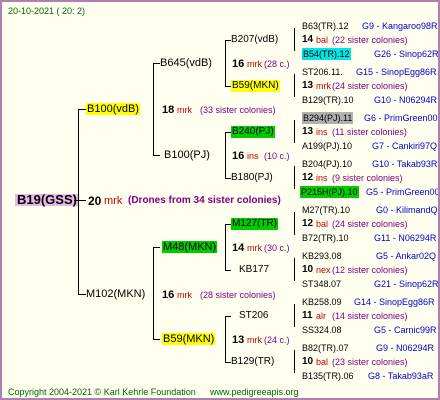 The height and width of the screenshot is (400, 440). What do you see at coordinates (168, 110) in the screenshot?
I see `sire-count: 18` at bounding box center [168, 110].